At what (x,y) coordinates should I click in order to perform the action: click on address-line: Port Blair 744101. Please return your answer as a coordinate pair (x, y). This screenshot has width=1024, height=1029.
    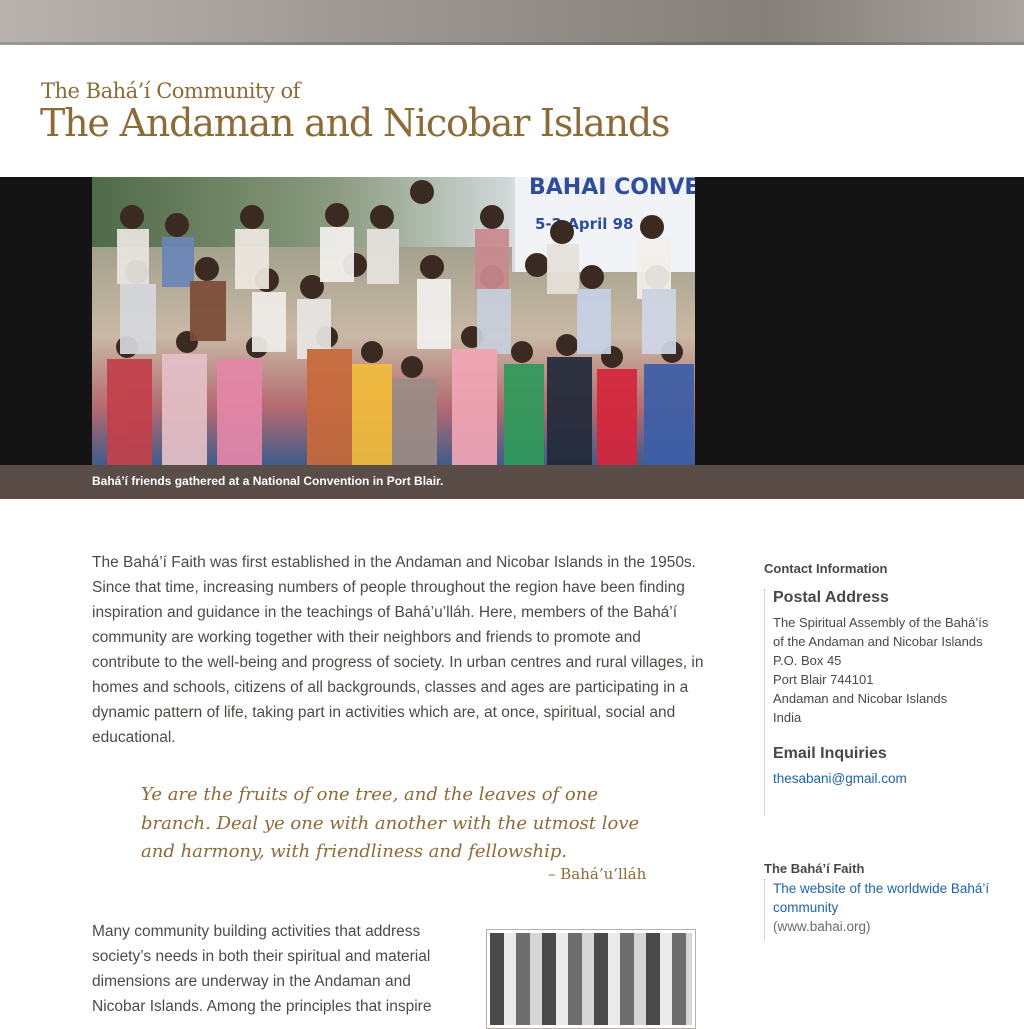
    Looking at the image, I should click on (823, 679).